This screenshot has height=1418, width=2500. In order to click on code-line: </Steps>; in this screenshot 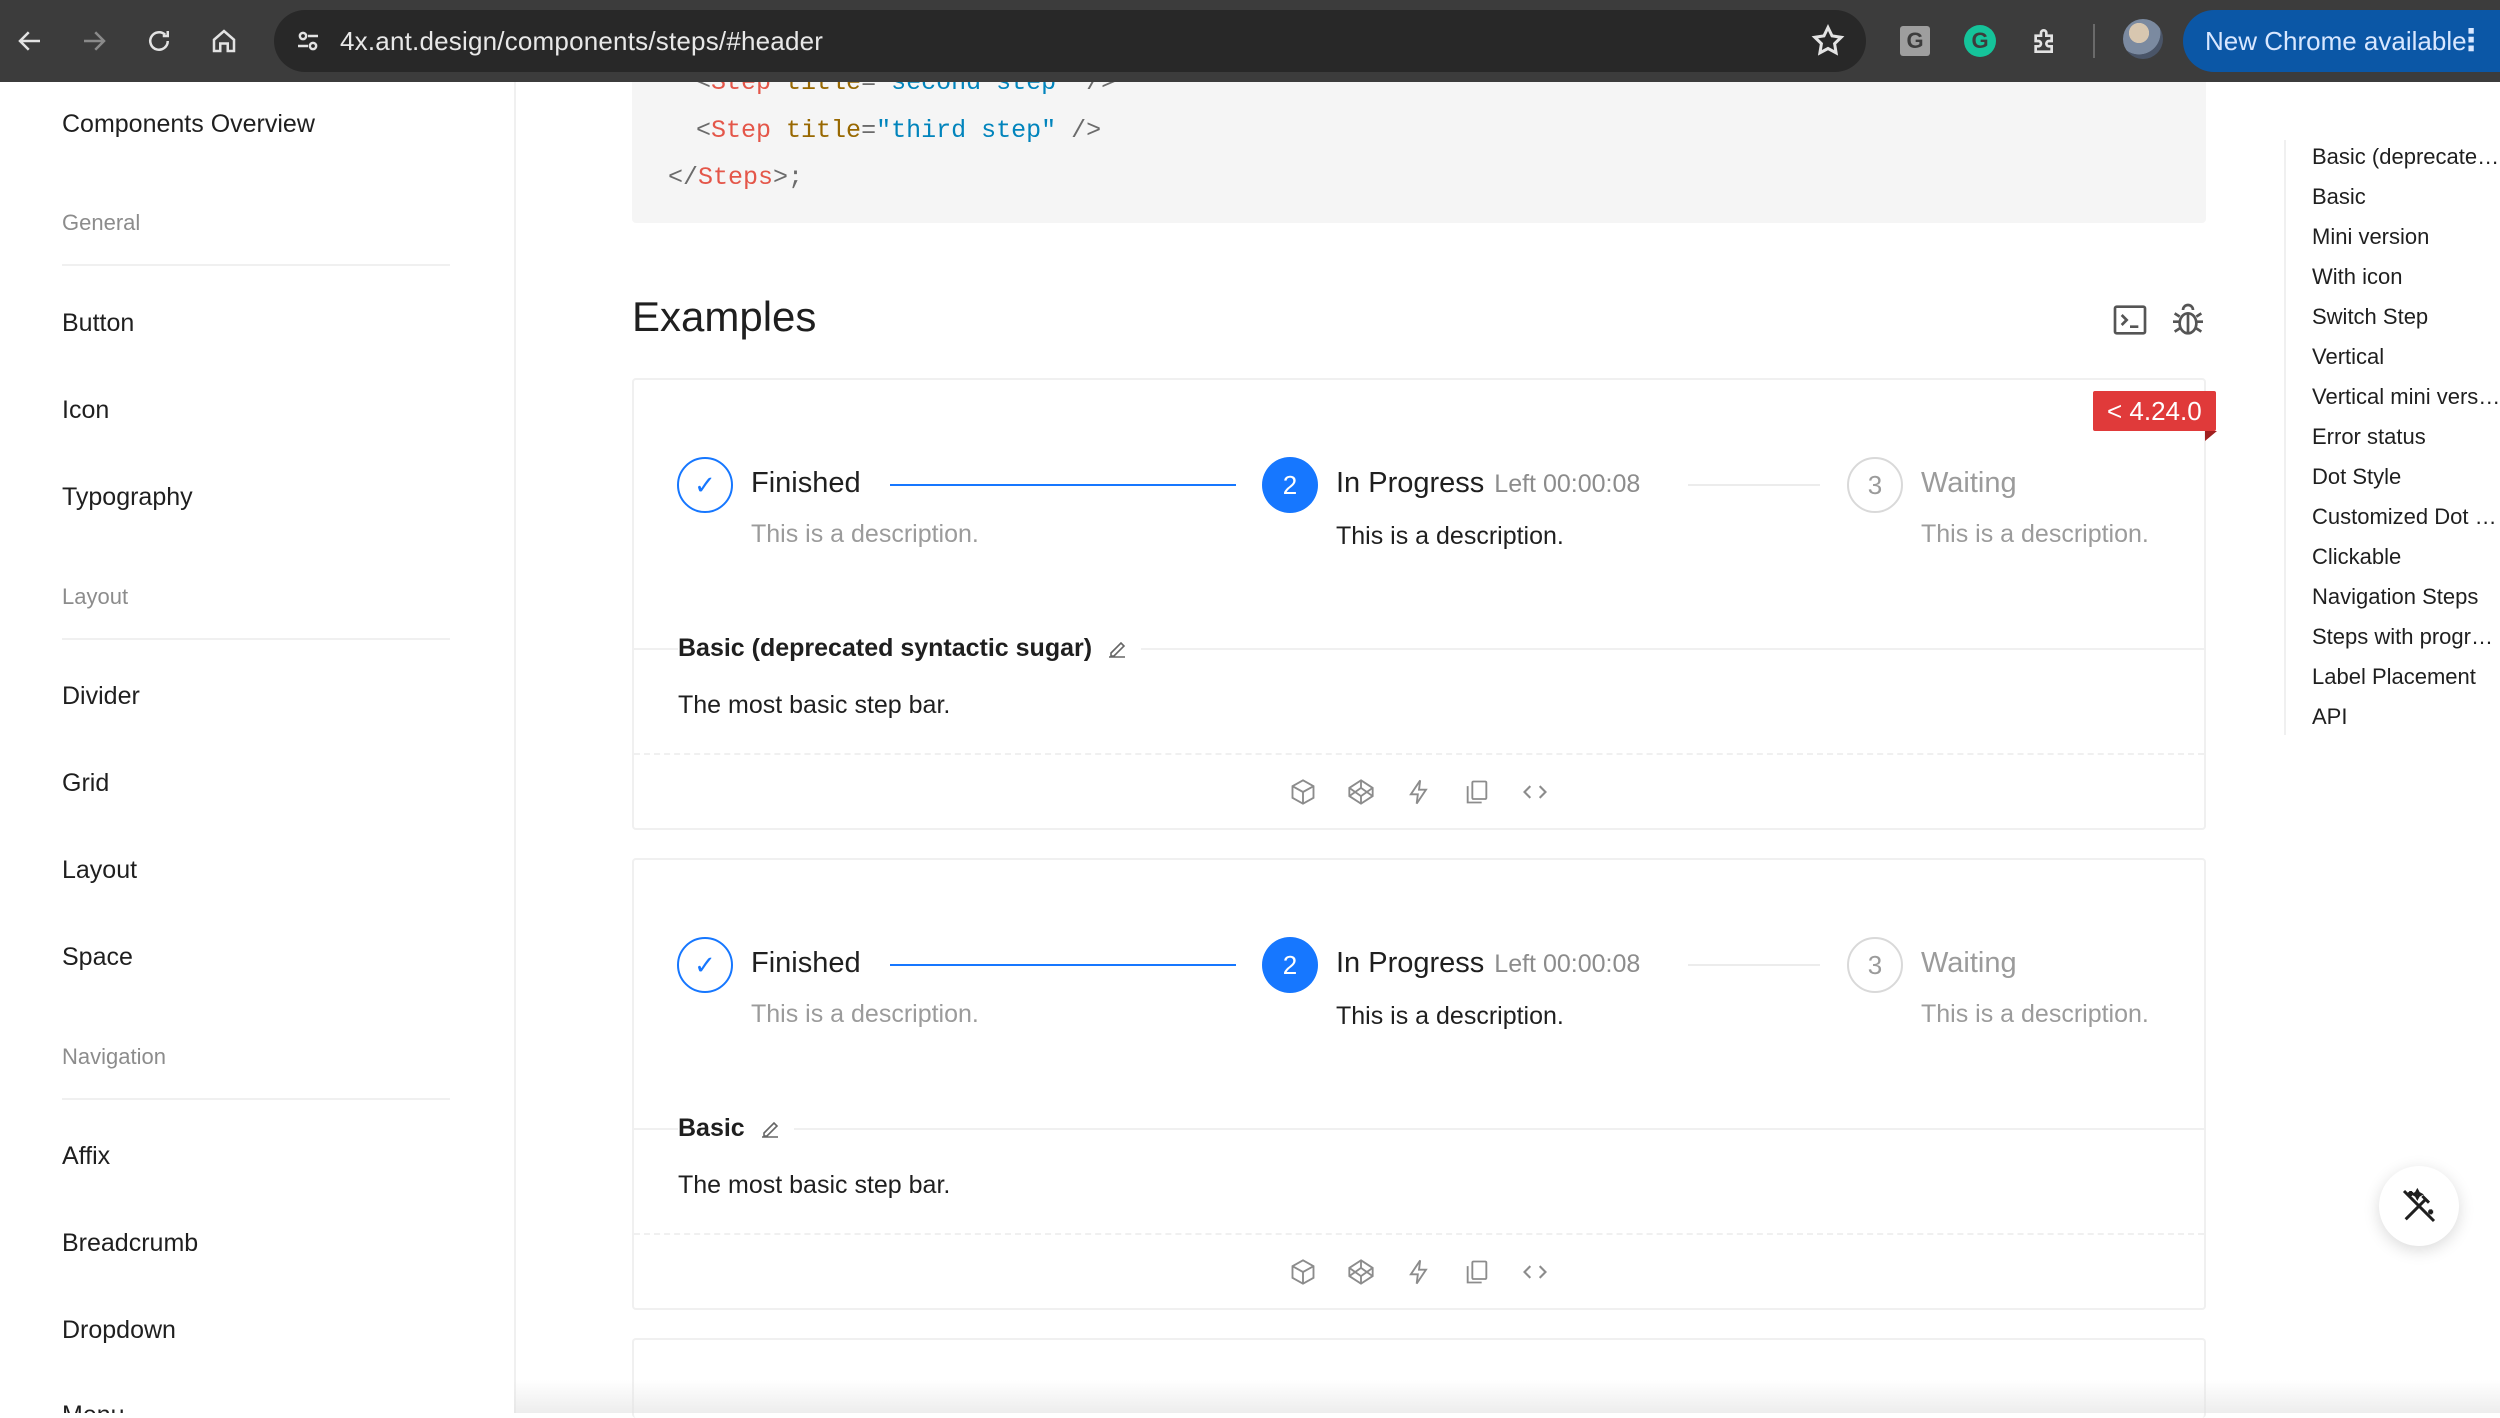, I will do `click(736, 177)`.